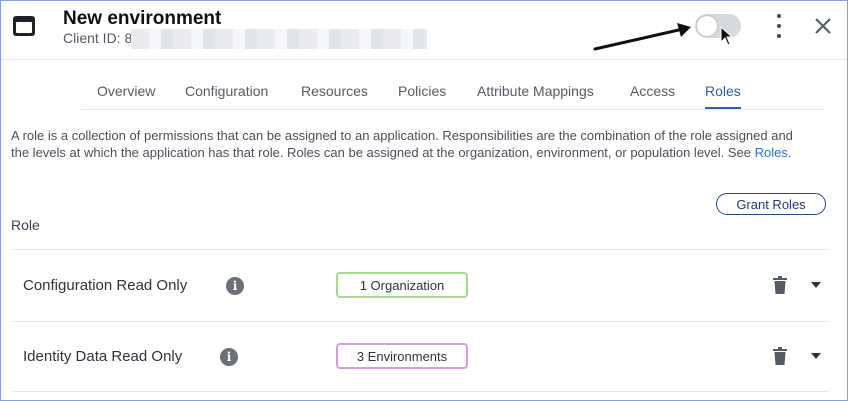  What do you see at coordinates (727, 36) in the screenshot?
I see `mouse-pointer-icon` at bounding box center [727, 36].